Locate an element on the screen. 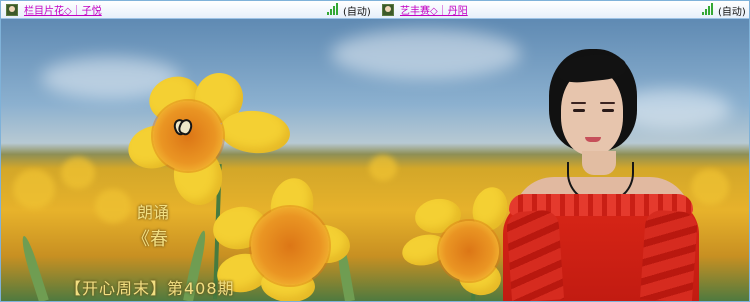  butterfly-icon is located at coordinates (183, 127).